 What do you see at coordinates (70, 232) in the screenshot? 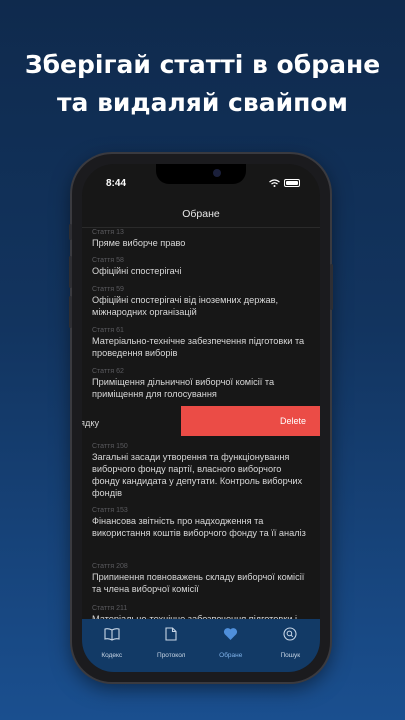
I see `mute-switch` at bounding box center [70, 232].